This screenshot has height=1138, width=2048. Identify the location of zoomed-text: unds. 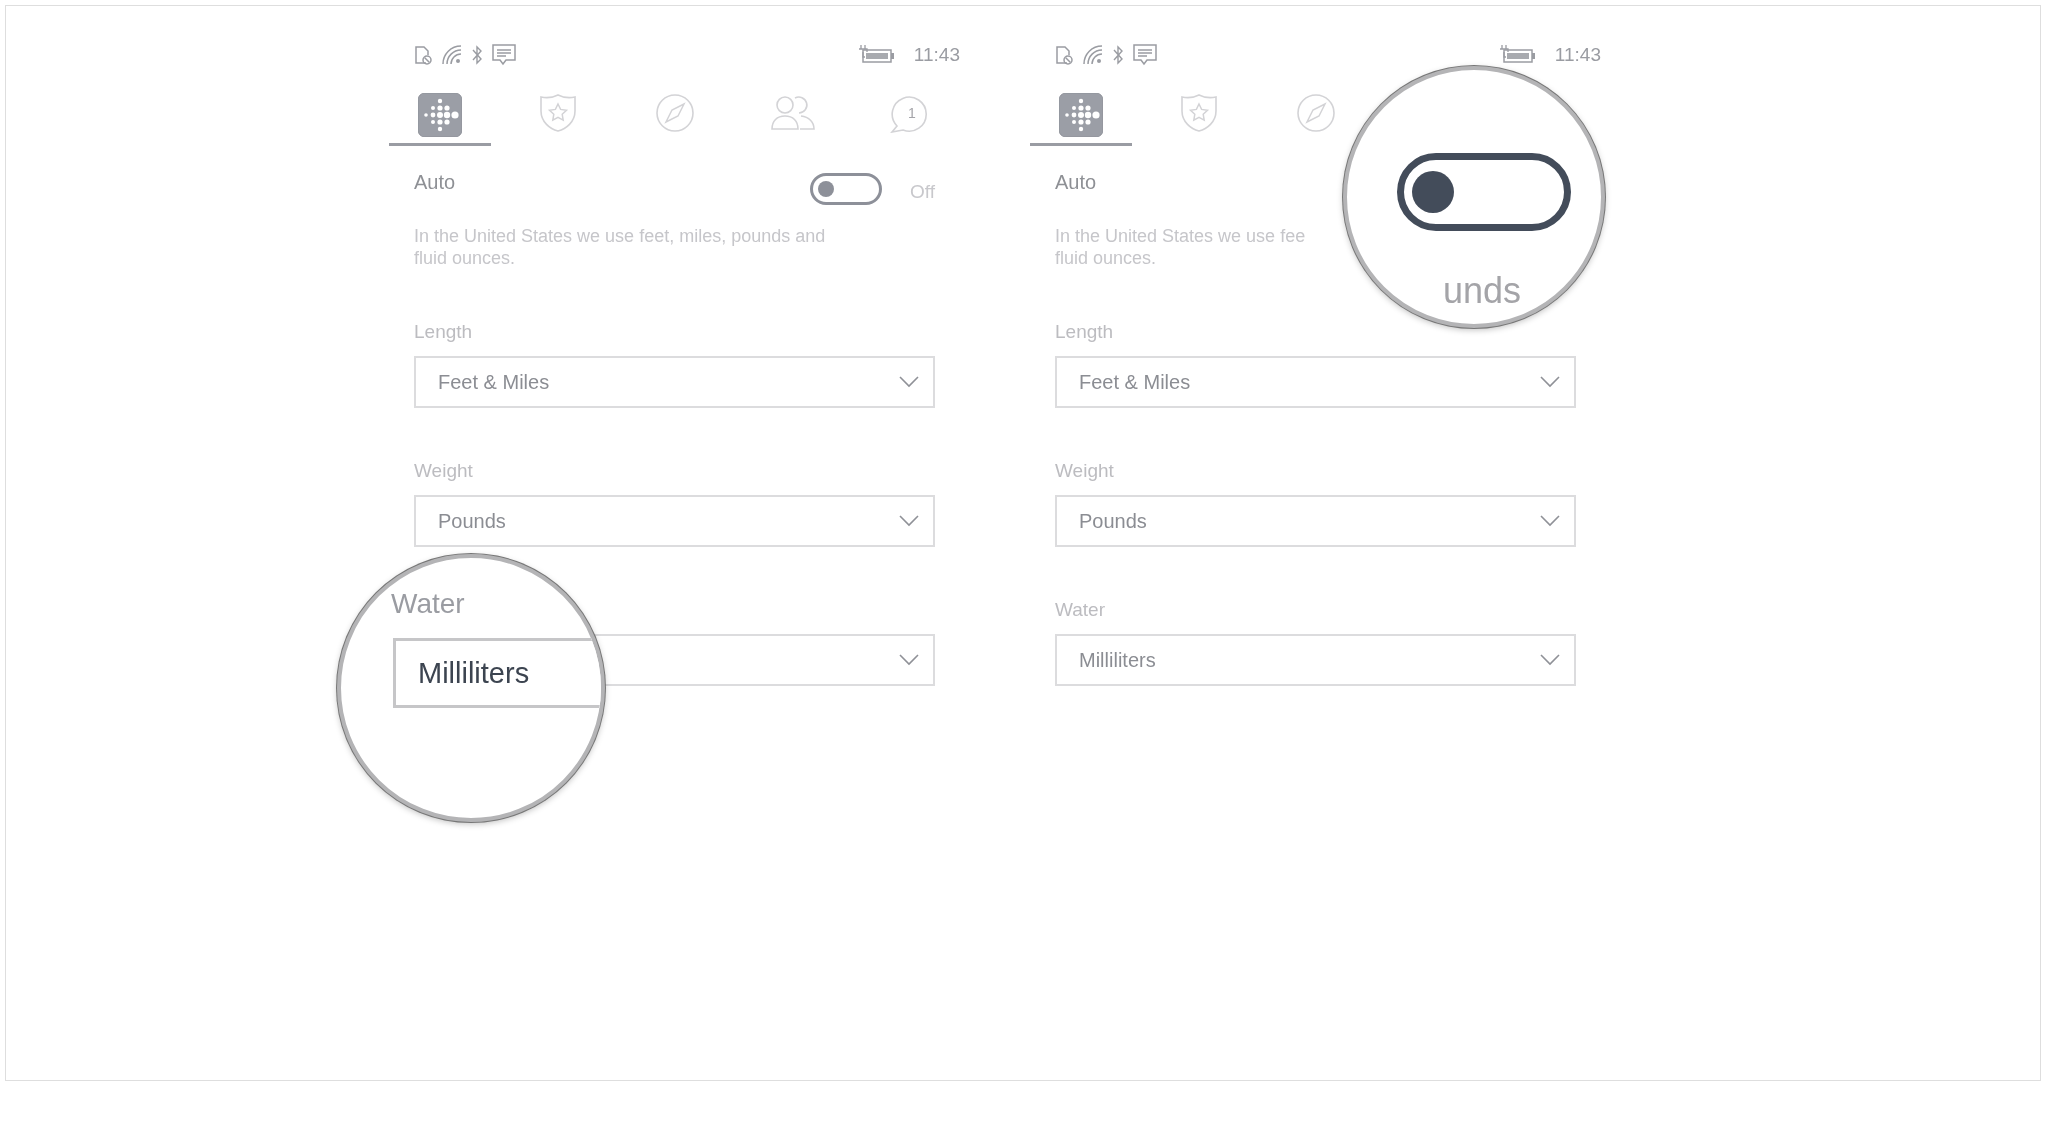
(1482, 291).